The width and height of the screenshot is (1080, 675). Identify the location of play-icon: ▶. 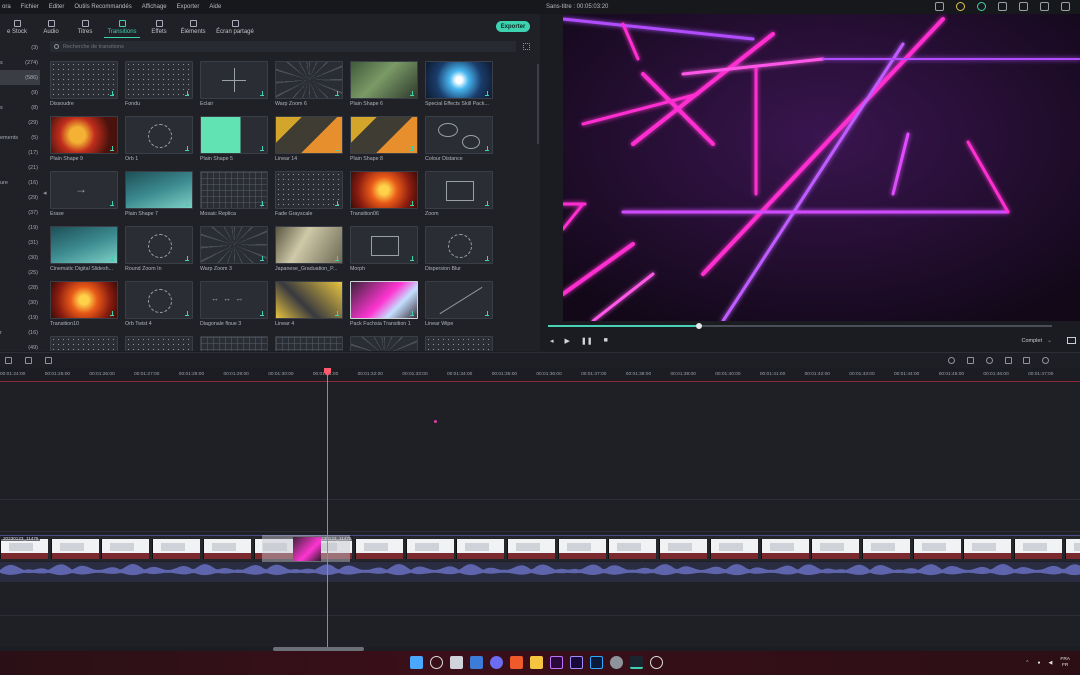
(567, 341).